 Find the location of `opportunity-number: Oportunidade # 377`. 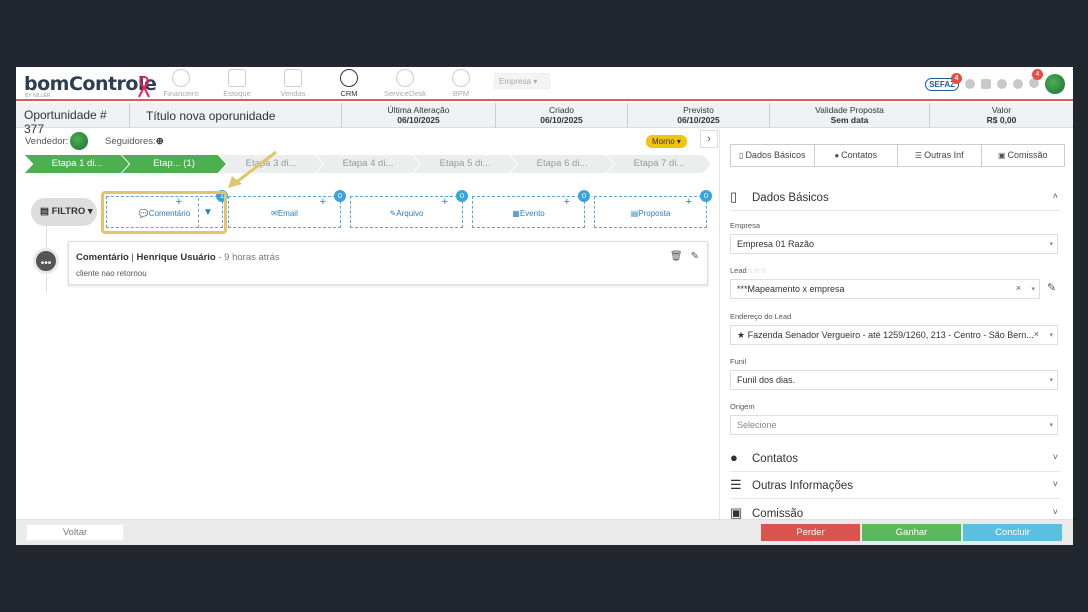

opportunity-number: Oportunidade # 377 is located at coordinates (73, 119).